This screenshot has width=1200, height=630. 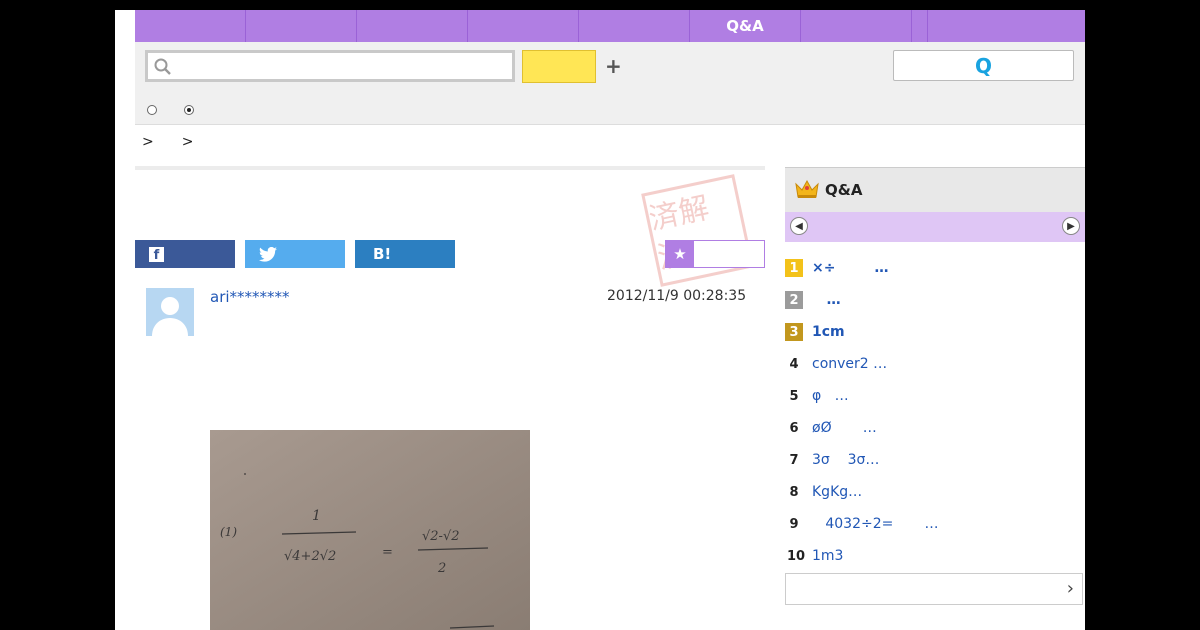 I want to click on top-nav: Q&A, so click(x=610, y=26).